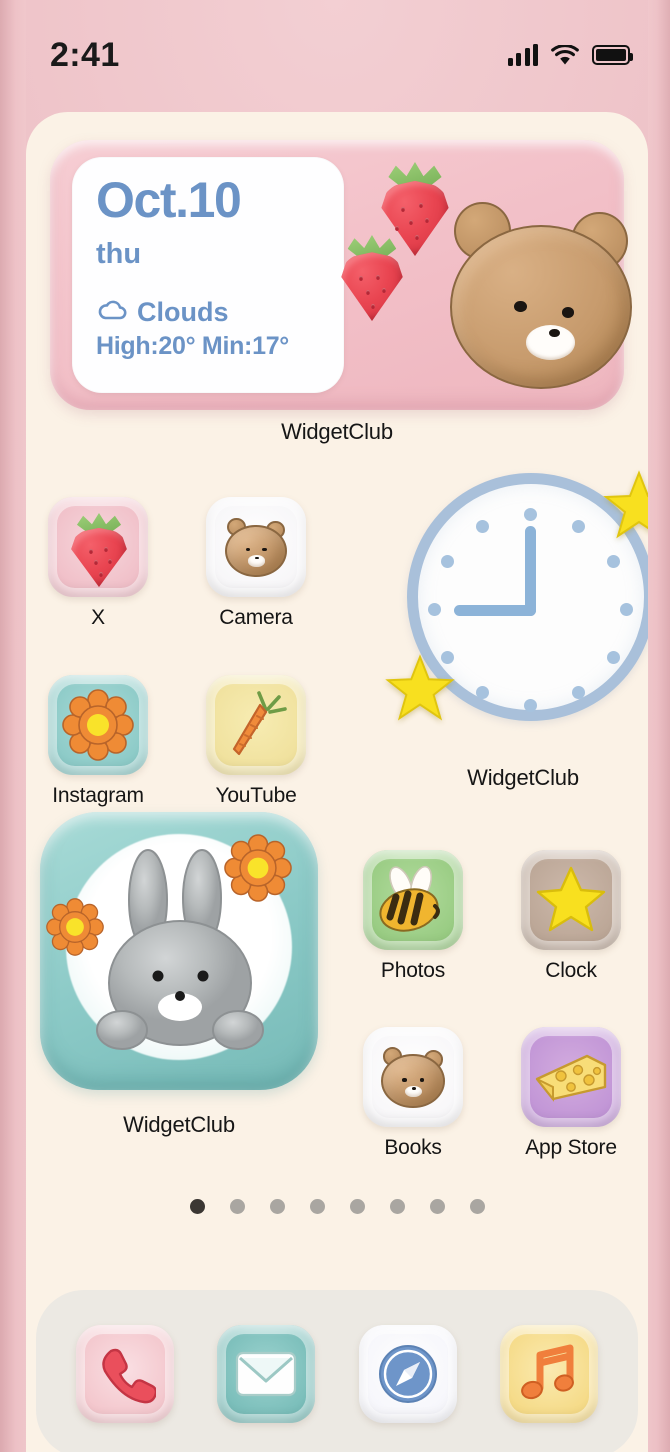 The height and width of the screenshot is (1452, 670). I want to click on strawberry-icon, so click(98, 547).